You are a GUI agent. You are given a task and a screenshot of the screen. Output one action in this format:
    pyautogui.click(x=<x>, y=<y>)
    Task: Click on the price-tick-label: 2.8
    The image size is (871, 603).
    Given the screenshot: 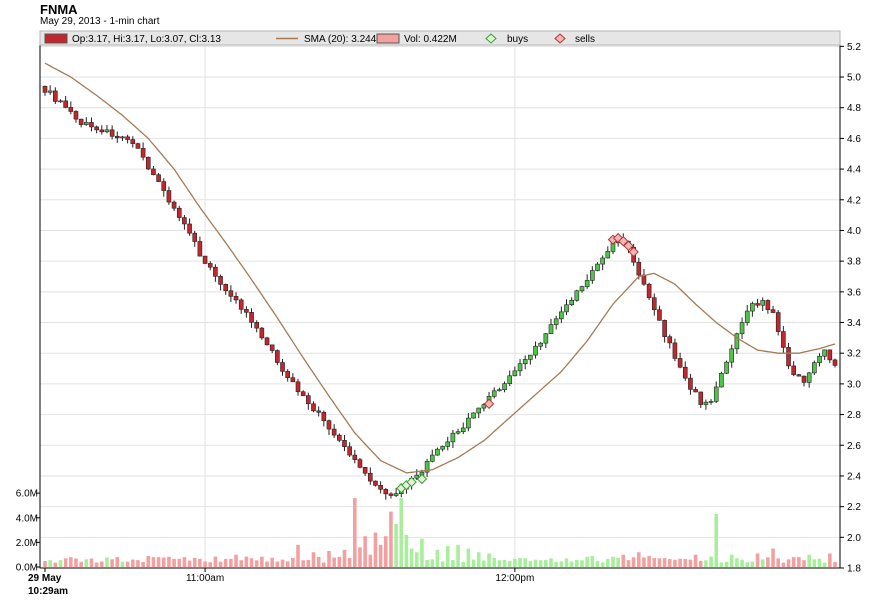 What is the action you would take?
    pyautogui.click(x=854, y=415)
    